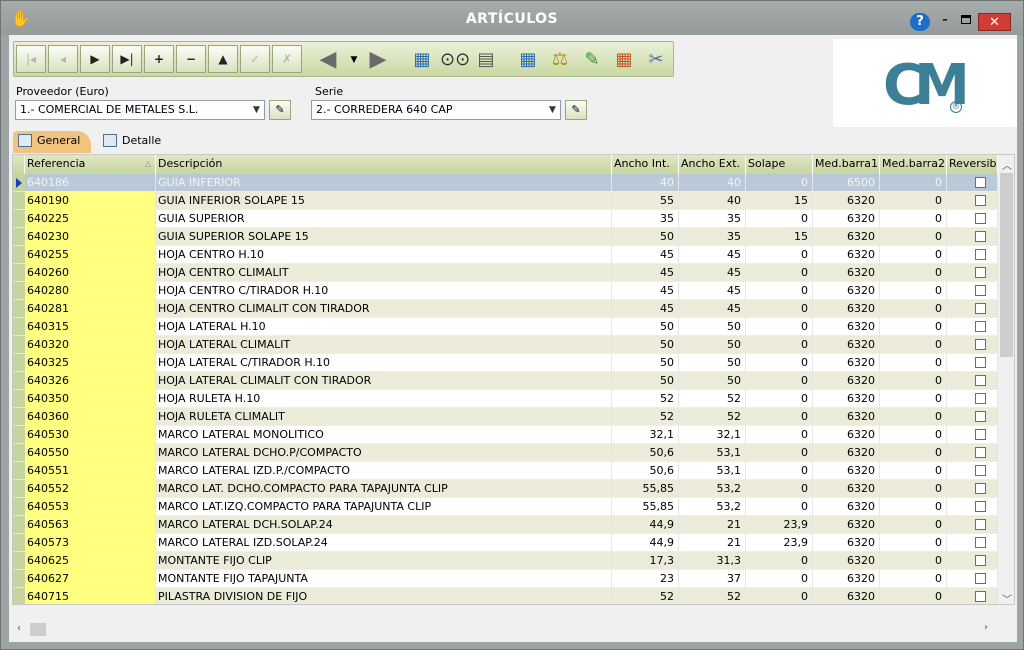  I want to click on cell-ref: 640255, so click(90, 255).